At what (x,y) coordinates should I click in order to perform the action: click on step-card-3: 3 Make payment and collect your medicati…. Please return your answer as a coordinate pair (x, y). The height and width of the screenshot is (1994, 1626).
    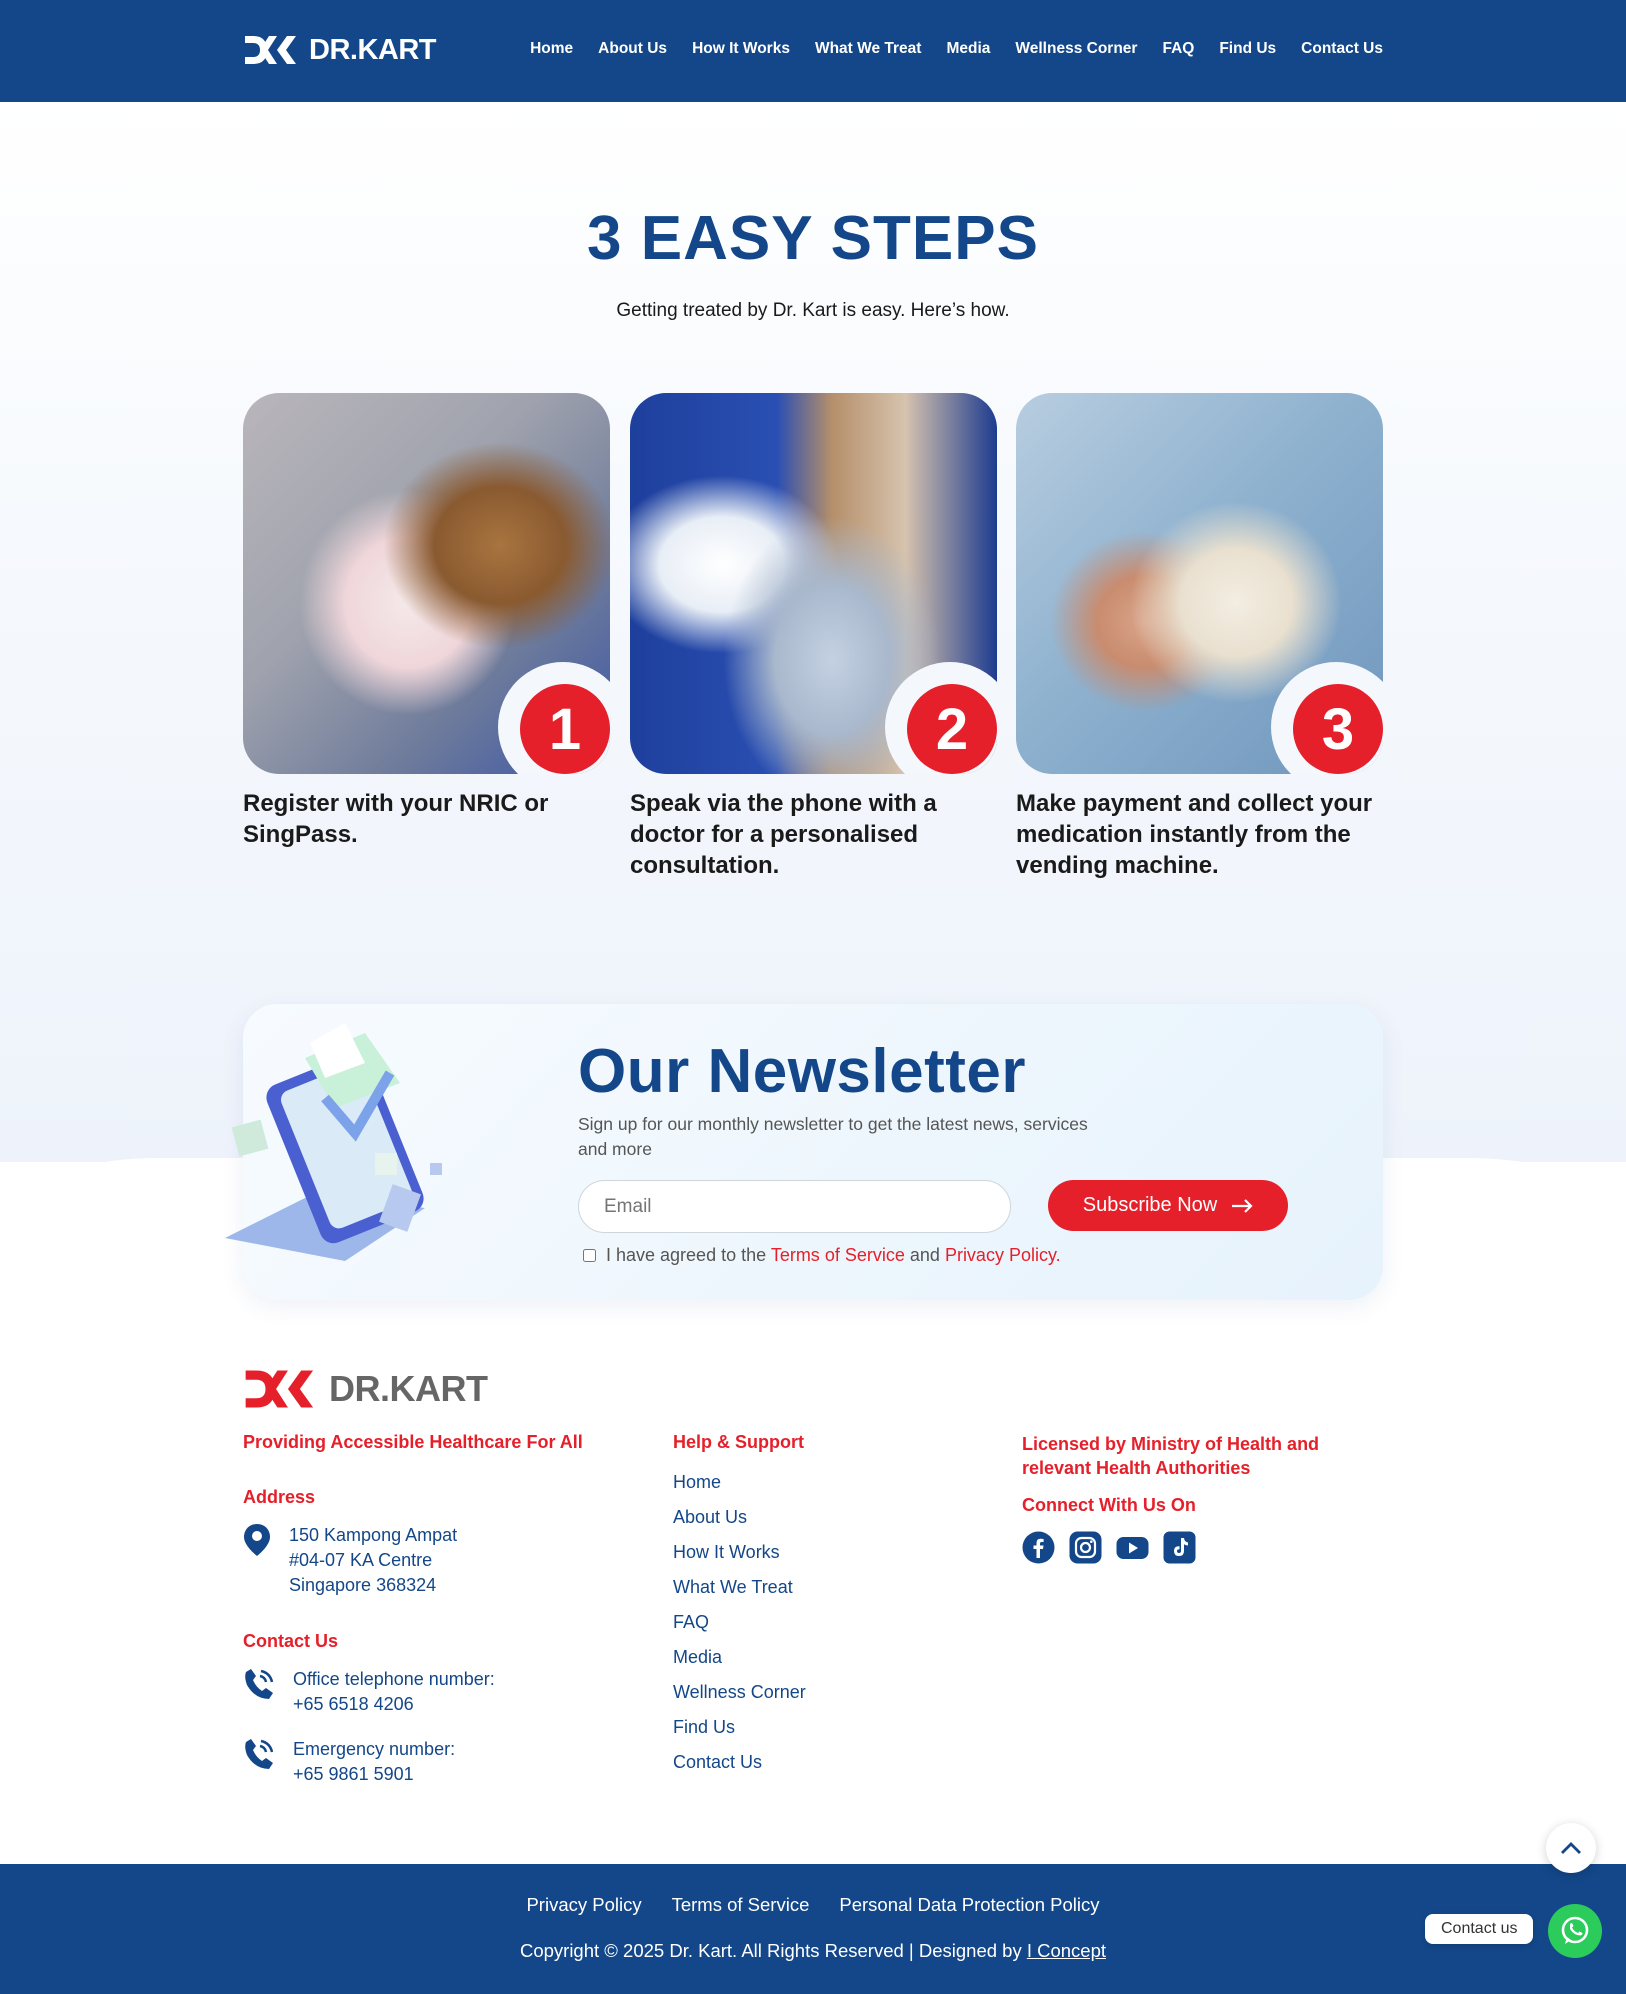
    Looking at the image, I should click on (1199, 637).